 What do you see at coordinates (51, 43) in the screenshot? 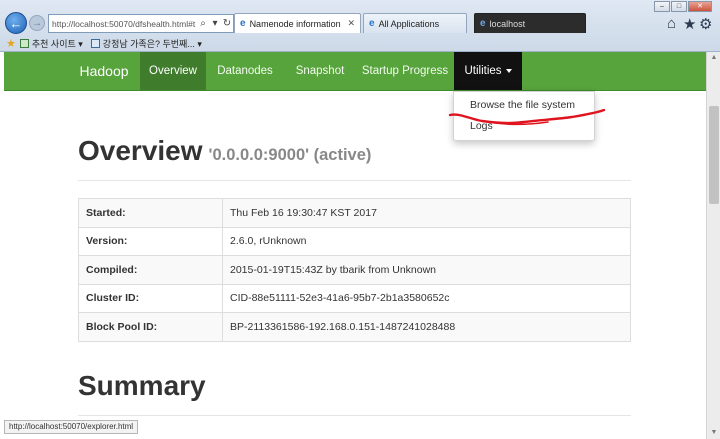
I see `favorite-item-recommended: 추천 사이트 ▾` at bounding box center [51, 43].